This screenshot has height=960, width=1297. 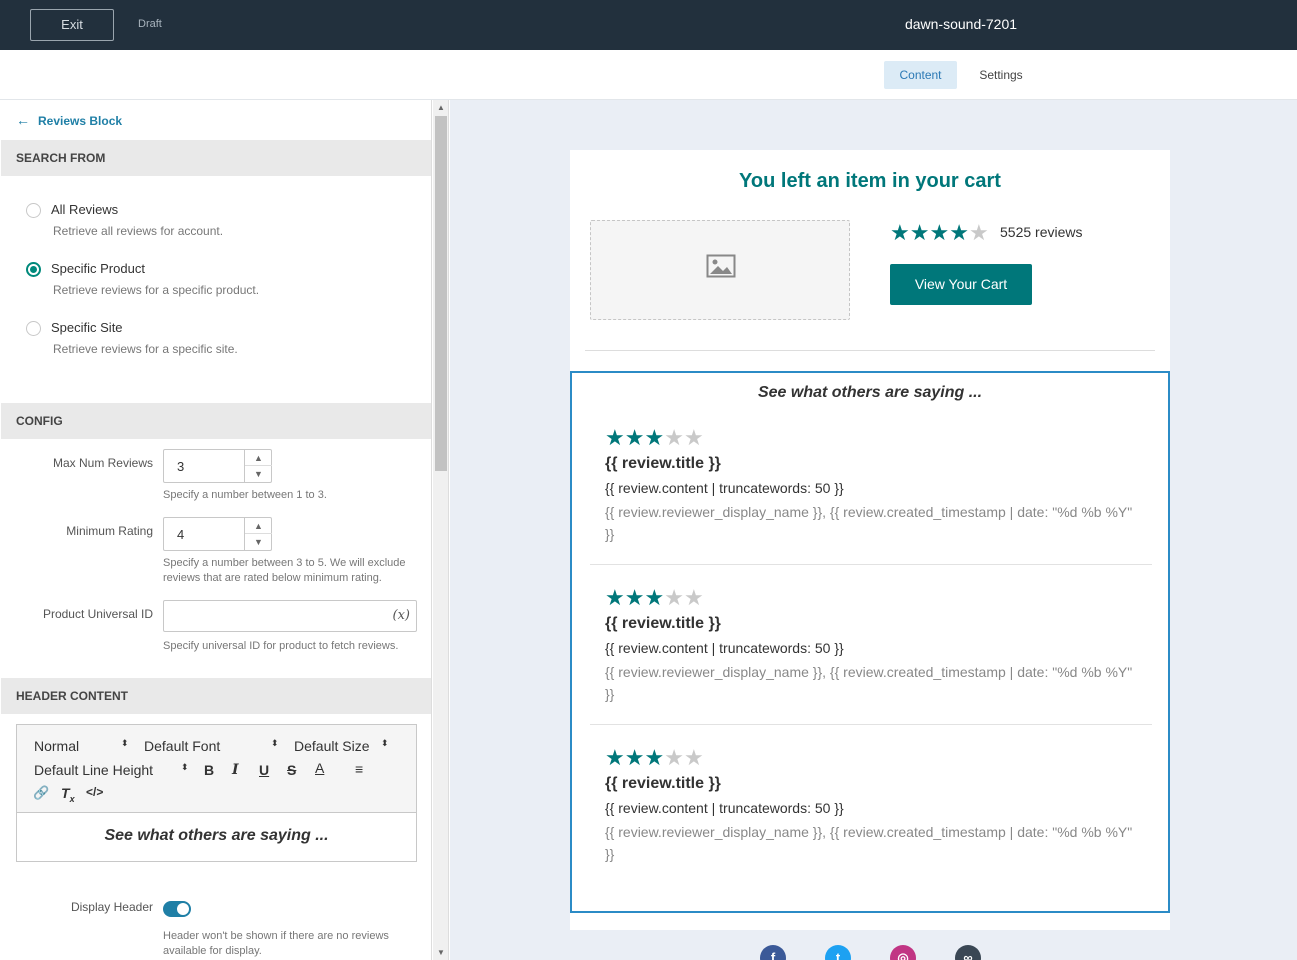 I want to click on italic-icon: I, so click(x=235, y=770).